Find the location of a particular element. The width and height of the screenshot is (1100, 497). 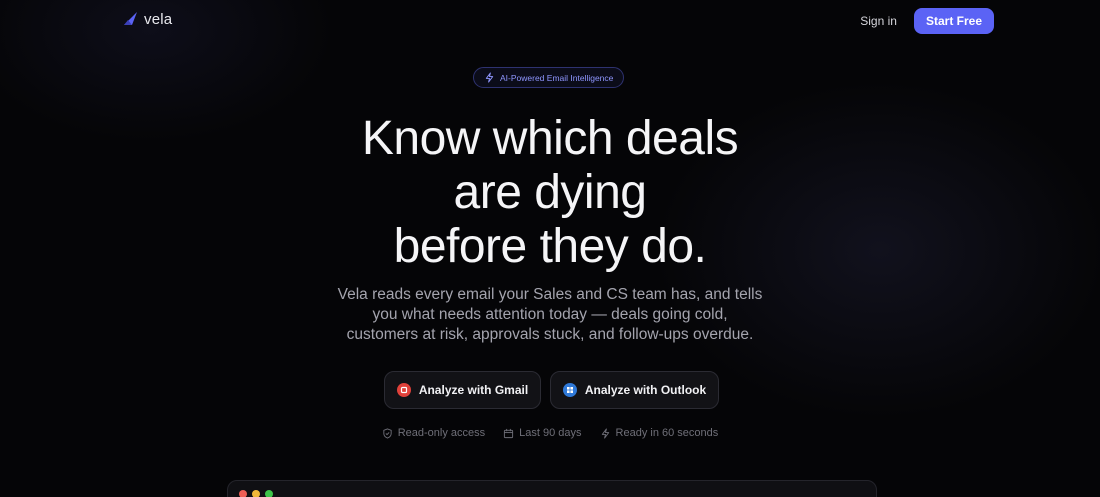

feature-item: Read-only access is located at coordinates (433, 433).